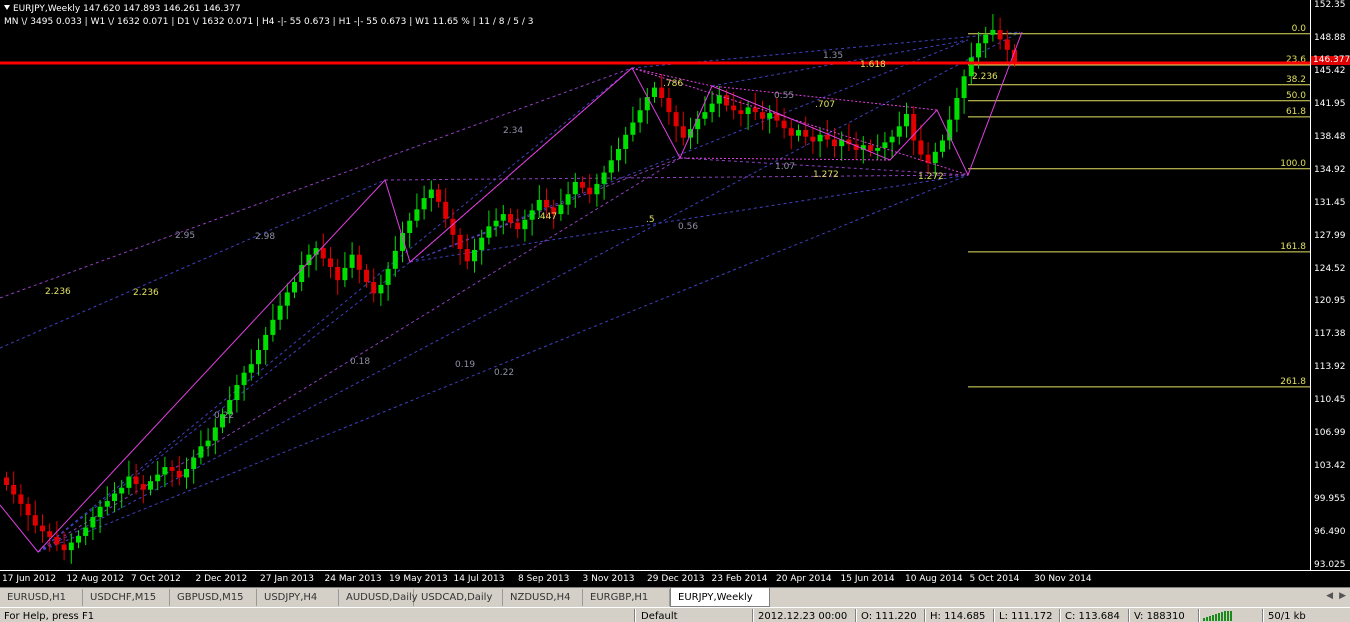  I want to click on tab-scroll-arrows: ◀ ▶, so click(1333, 596).